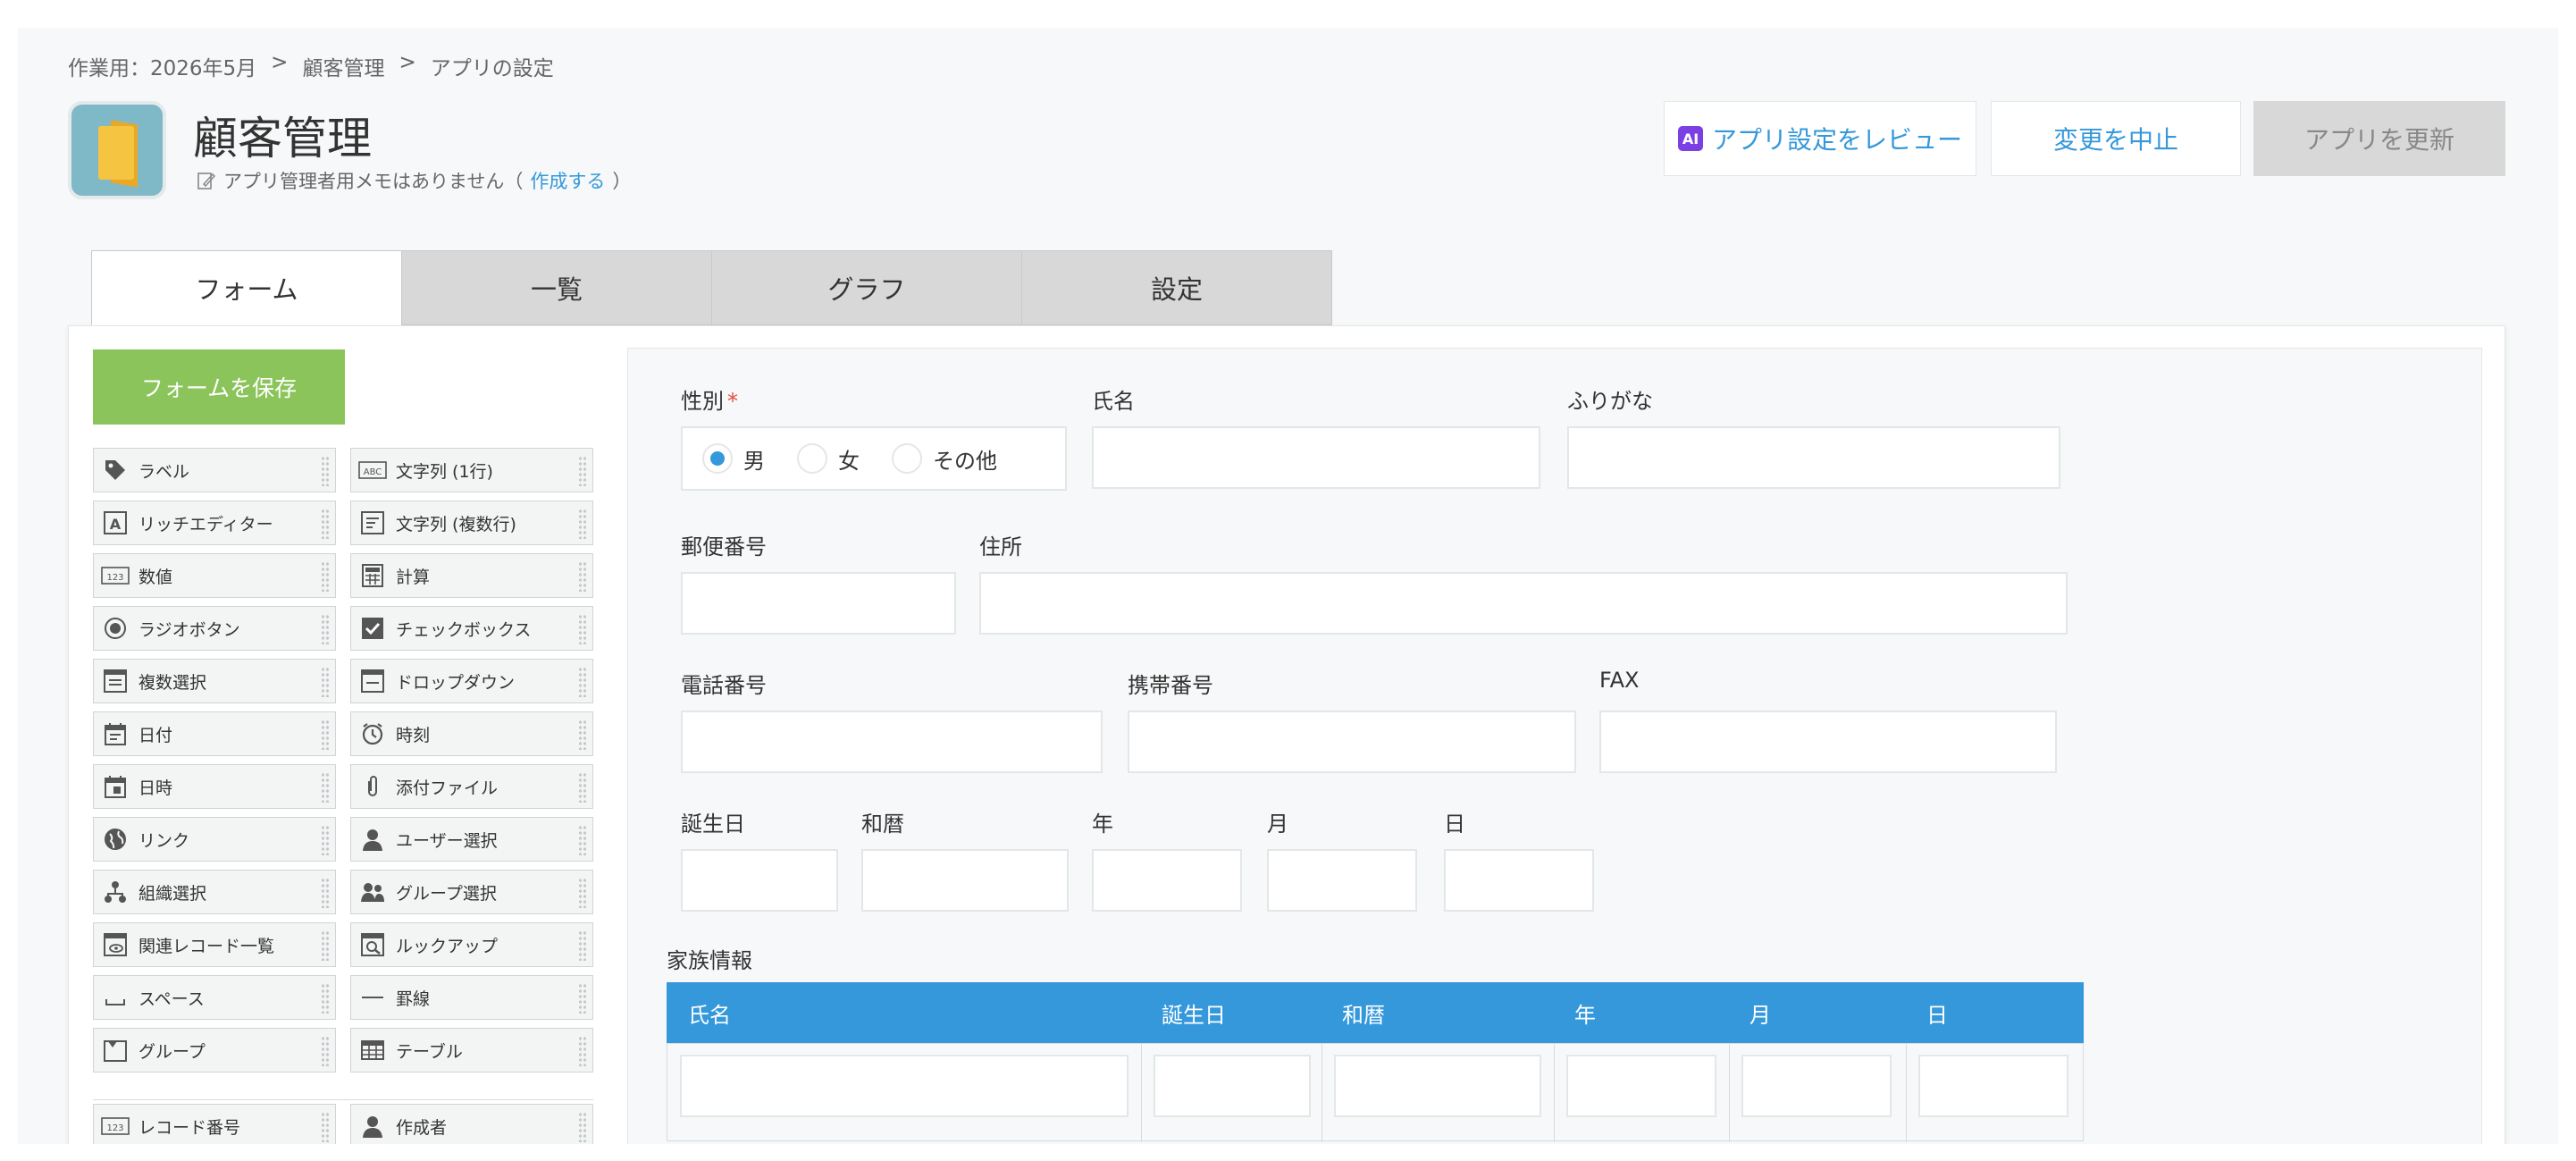 Image resolution: width=2576 pixels, height=1161 pixels. I want to click on radio-other: その他, so click(944, 459).